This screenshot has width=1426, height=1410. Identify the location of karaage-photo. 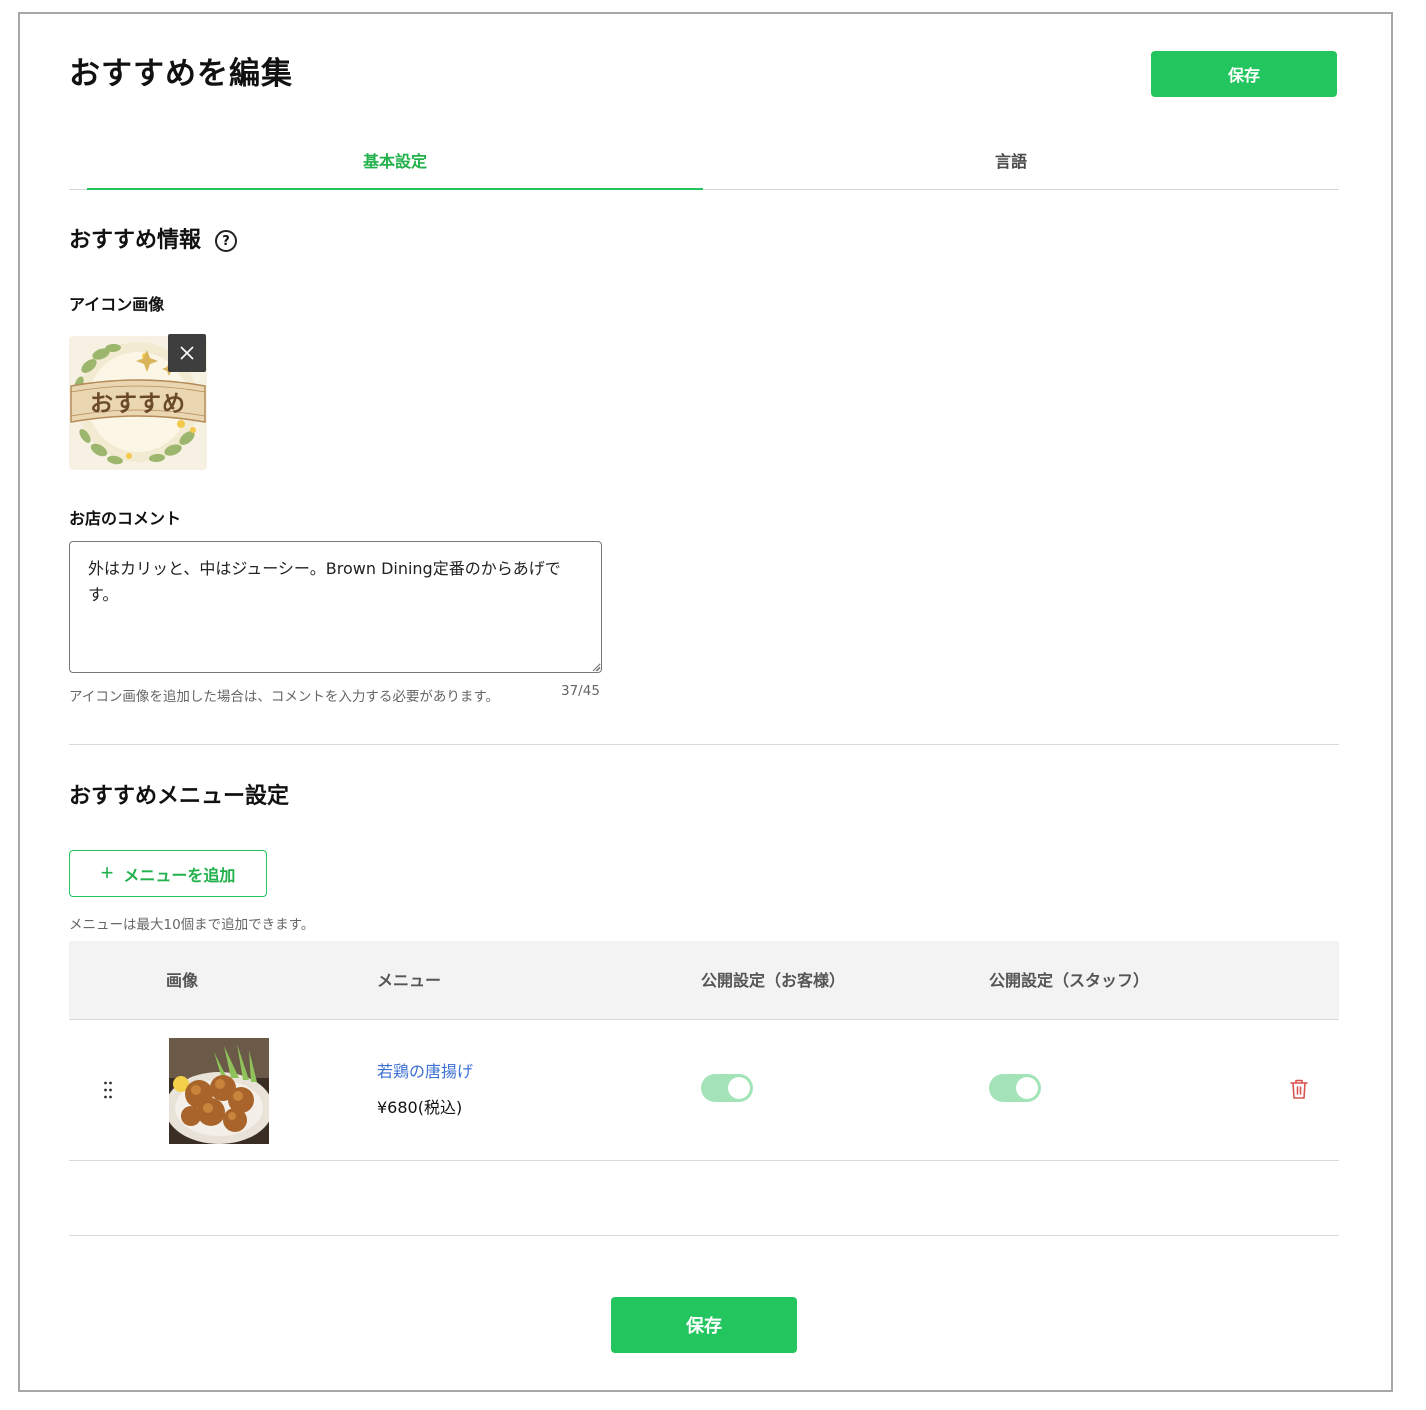
(219, 1091).